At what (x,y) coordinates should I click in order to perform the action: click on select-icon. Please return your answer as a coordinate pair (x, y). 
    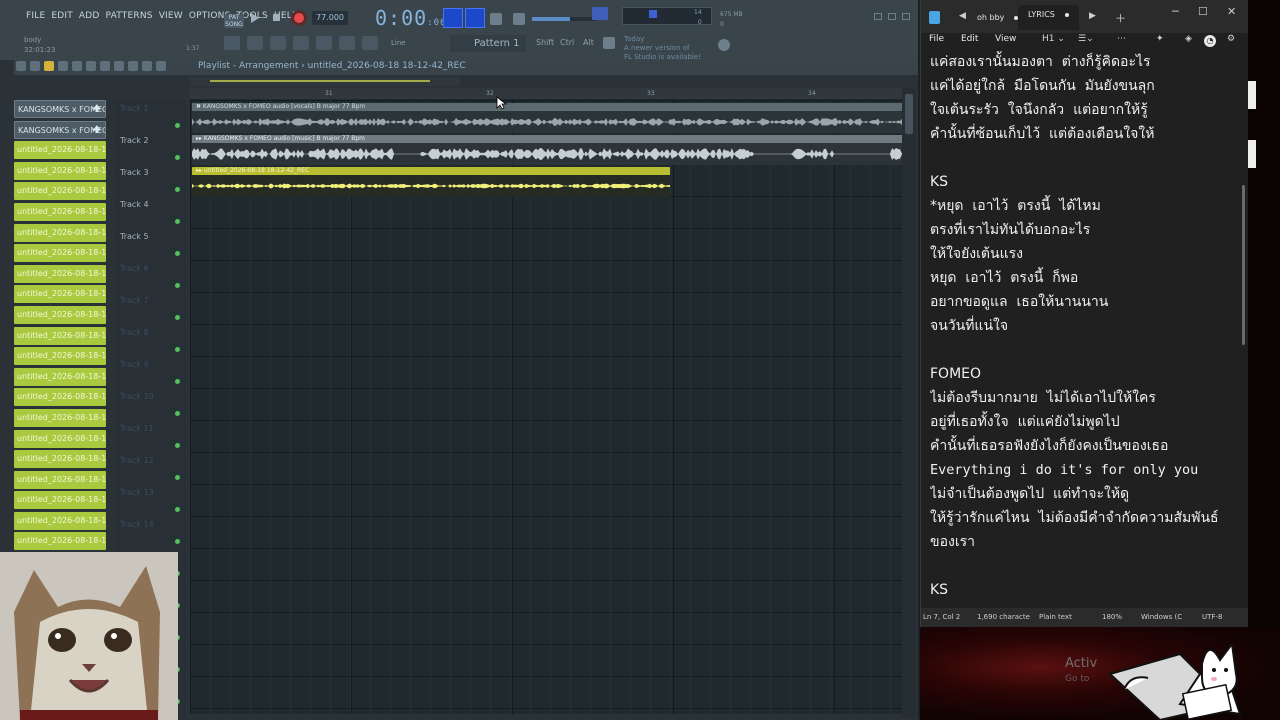
    Looking at the image, I should click on (133, 66).